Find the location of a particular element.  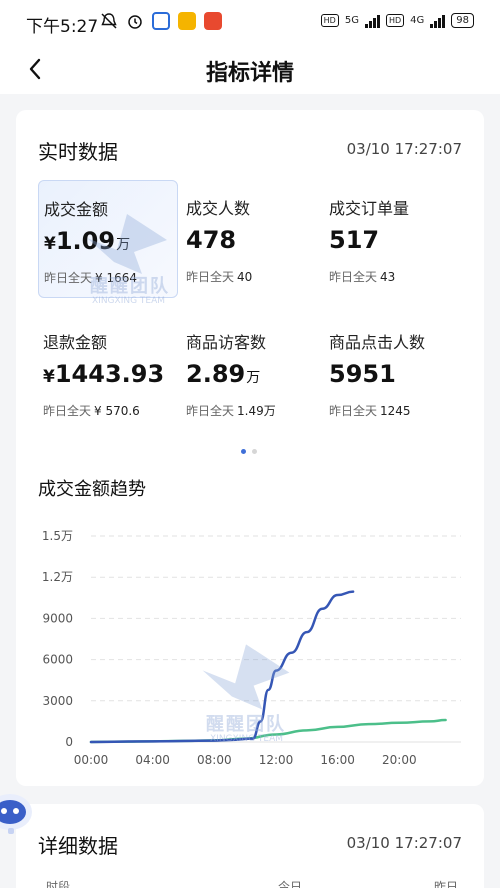

metric-label: 成交人数 is located at coordinates (218, 208).